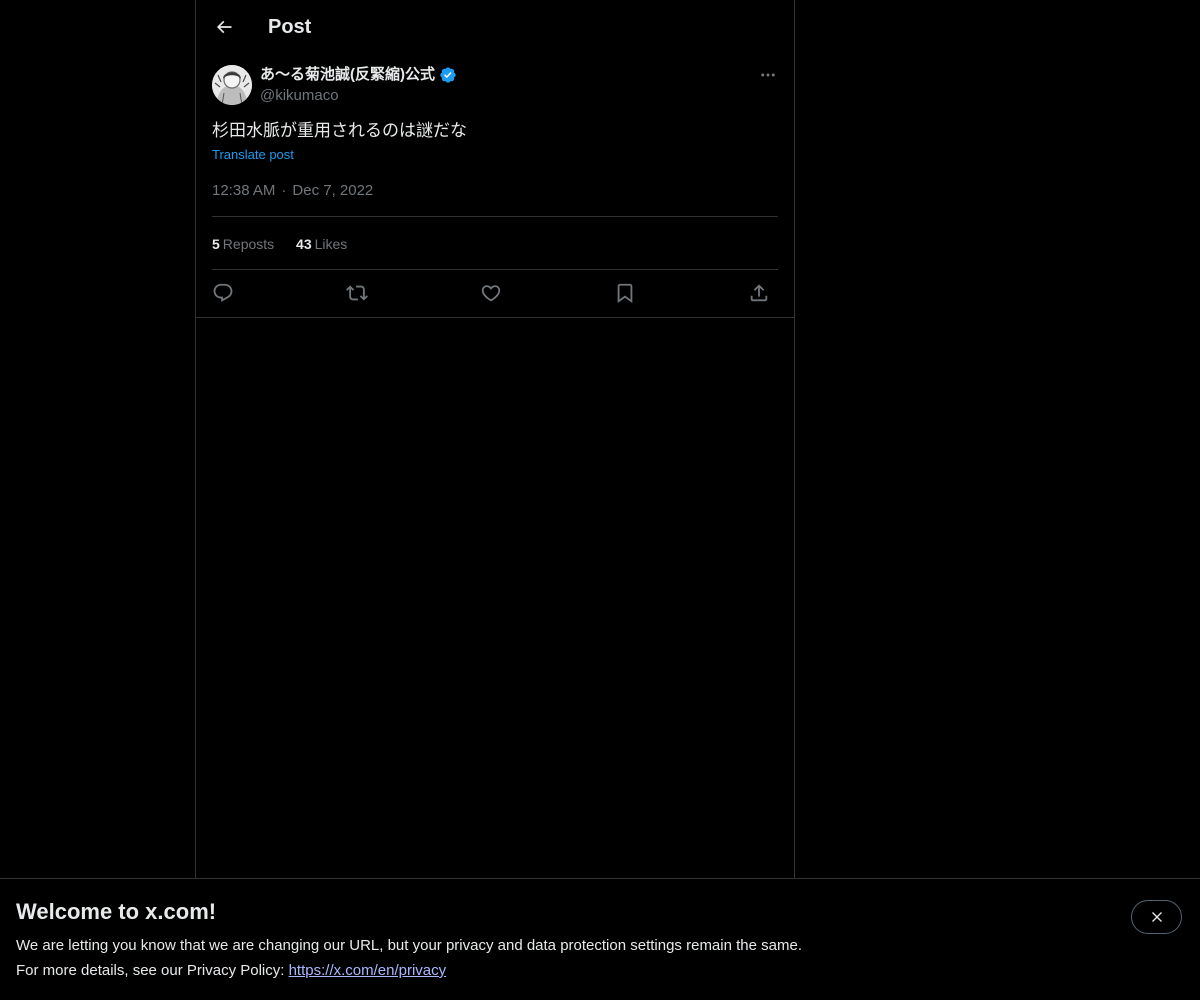  What do you see at coordinates (495, 26) in the screenshot?
I see `post-header: Post` at bounding box center [495, 26].